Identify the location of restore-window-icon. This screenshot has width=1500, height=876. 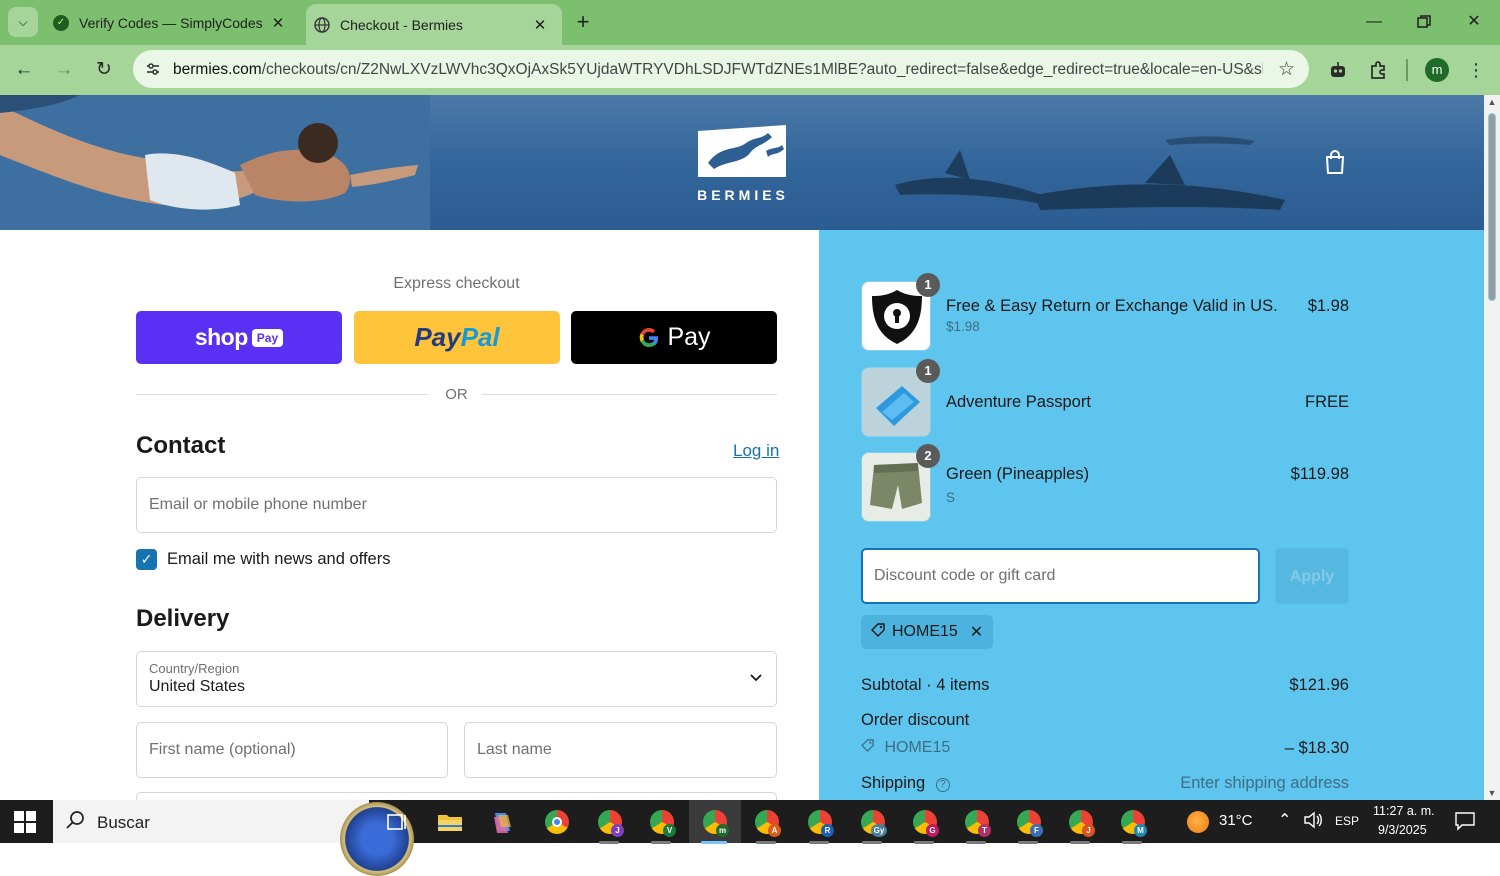
(1424, 22).